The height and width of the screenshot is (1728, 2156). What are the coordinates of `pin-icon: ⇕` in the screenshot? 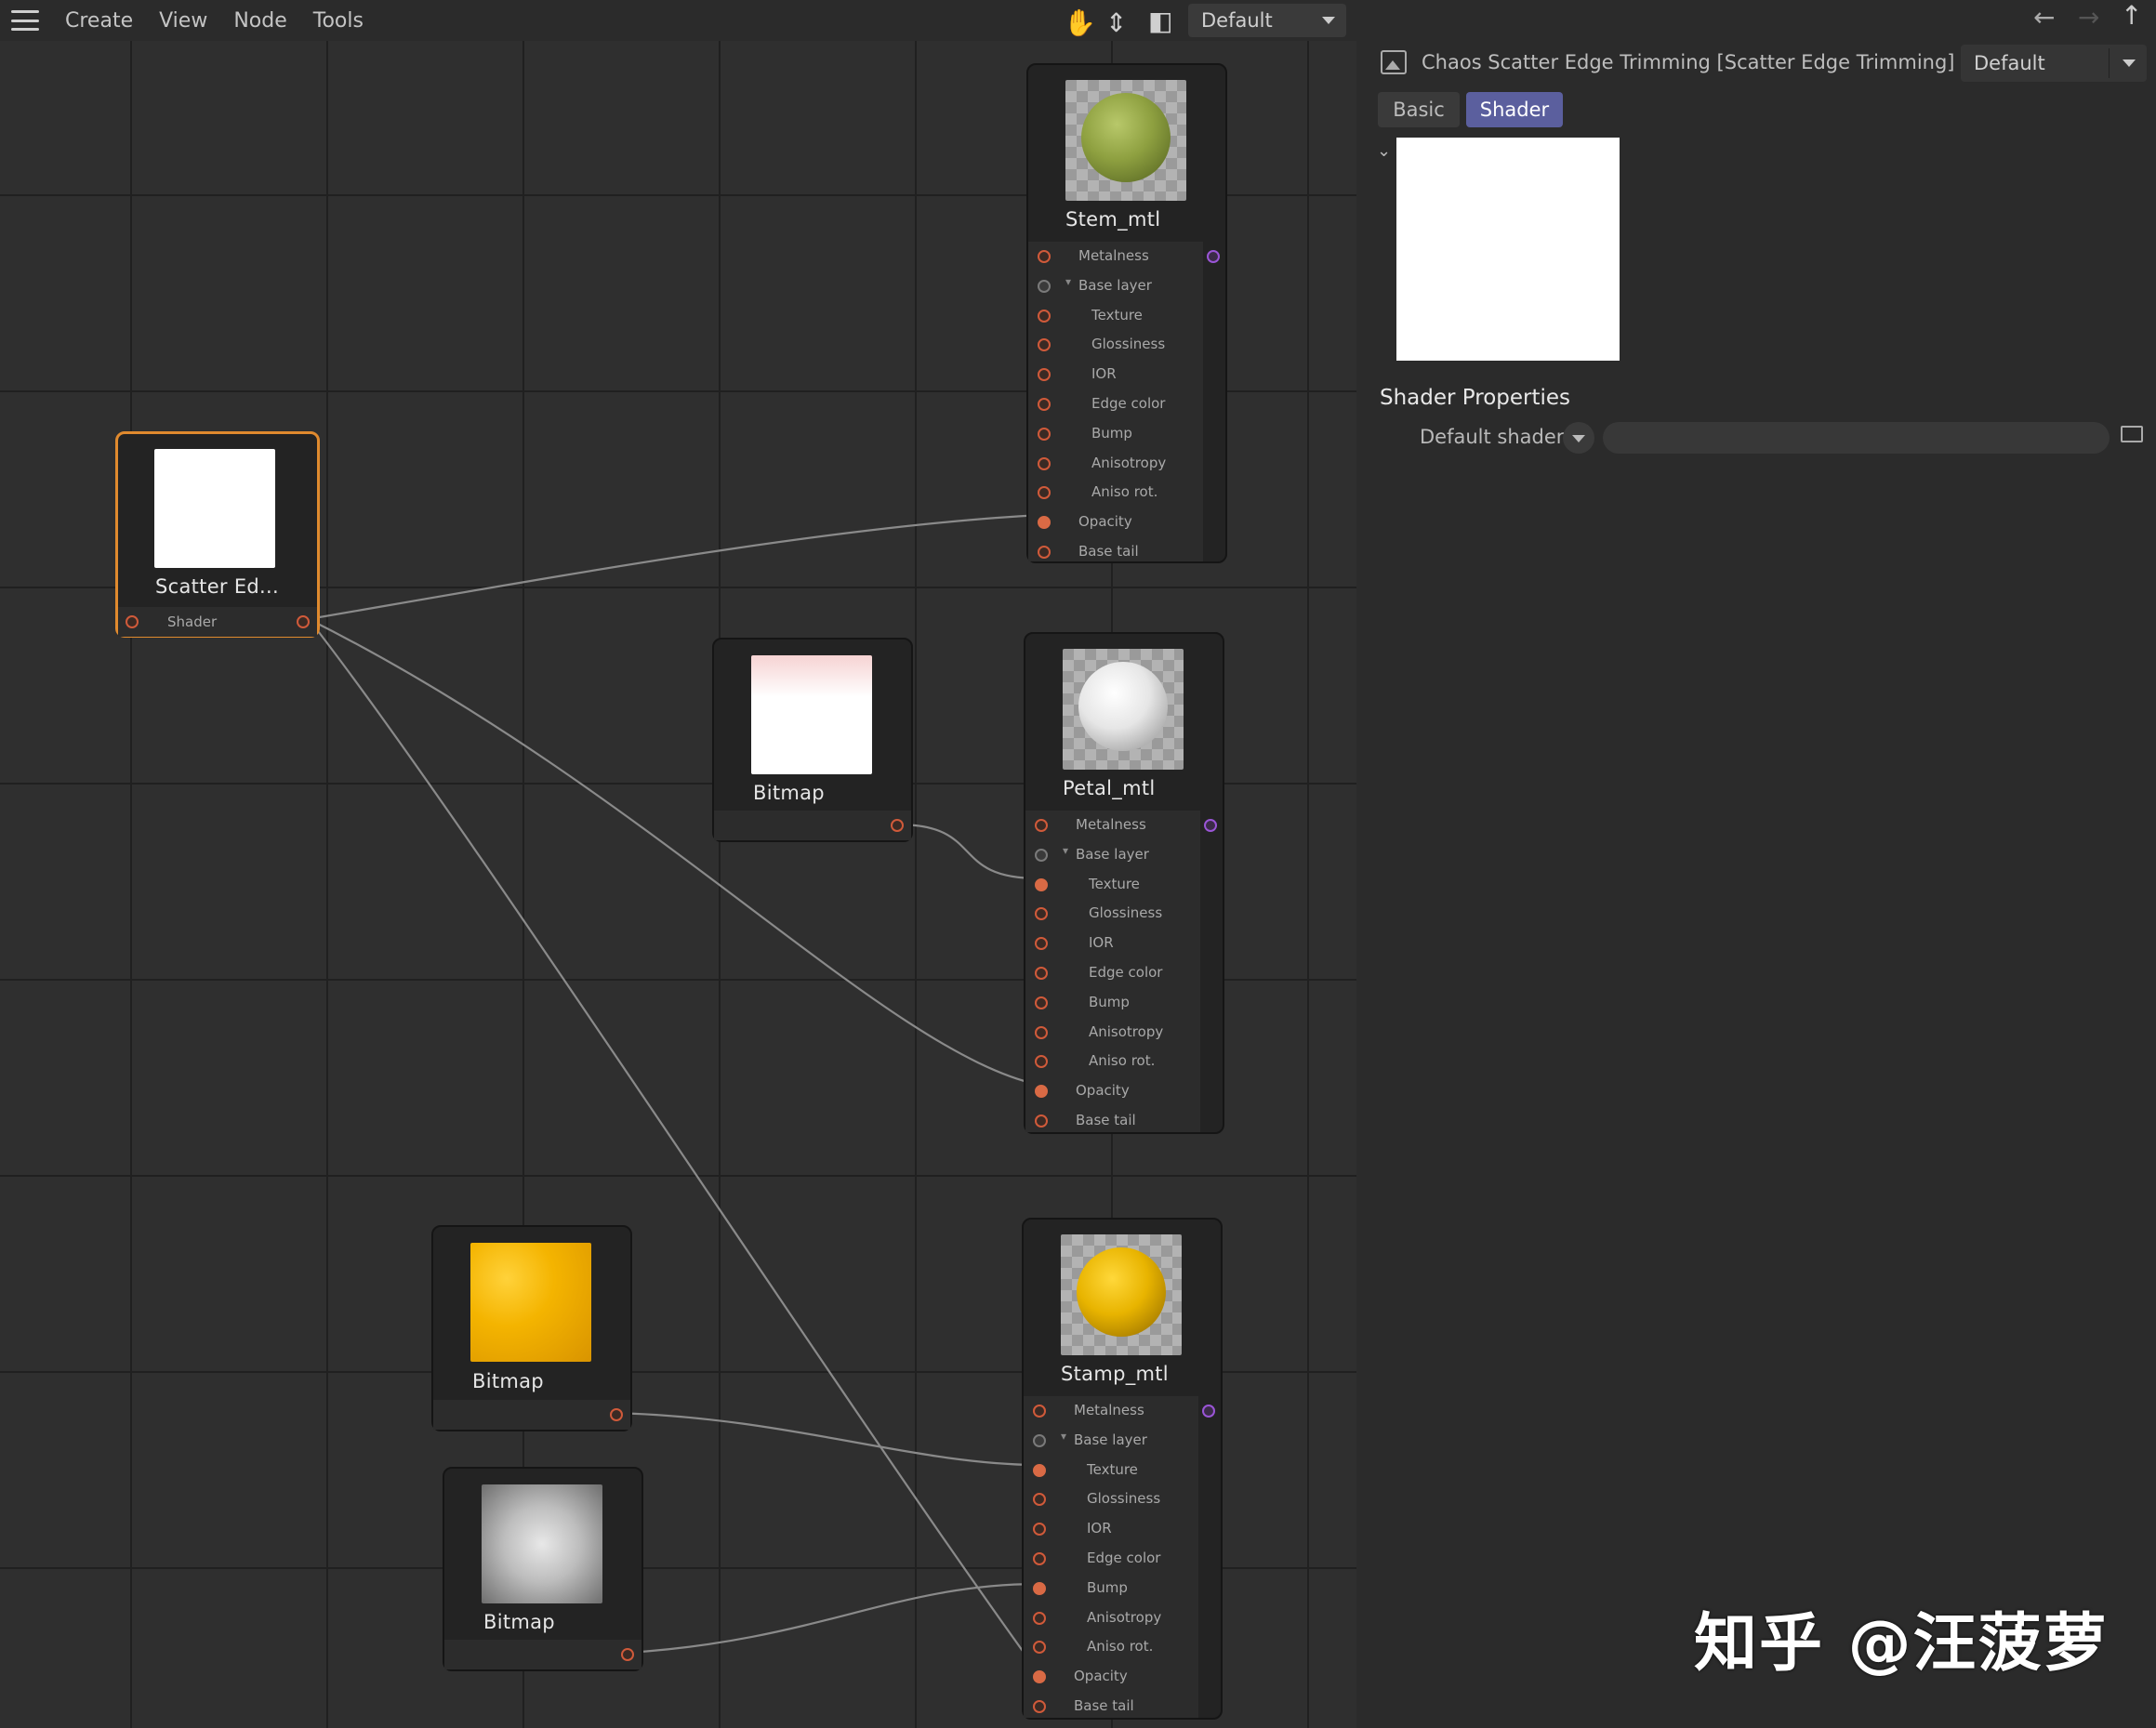 It's located at (1116, 22).